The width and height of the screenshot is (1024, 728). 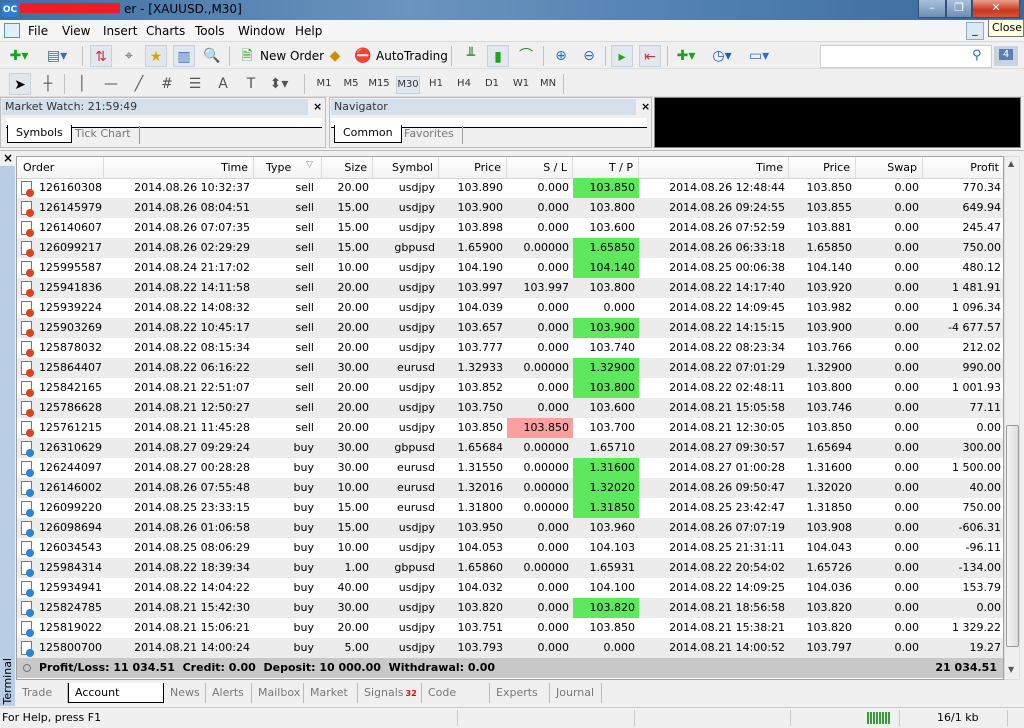 What do you see at coordinates (963, 168) in the screenshot?
I see `column-header-profit: Profit` at bounding box center [963, 168].